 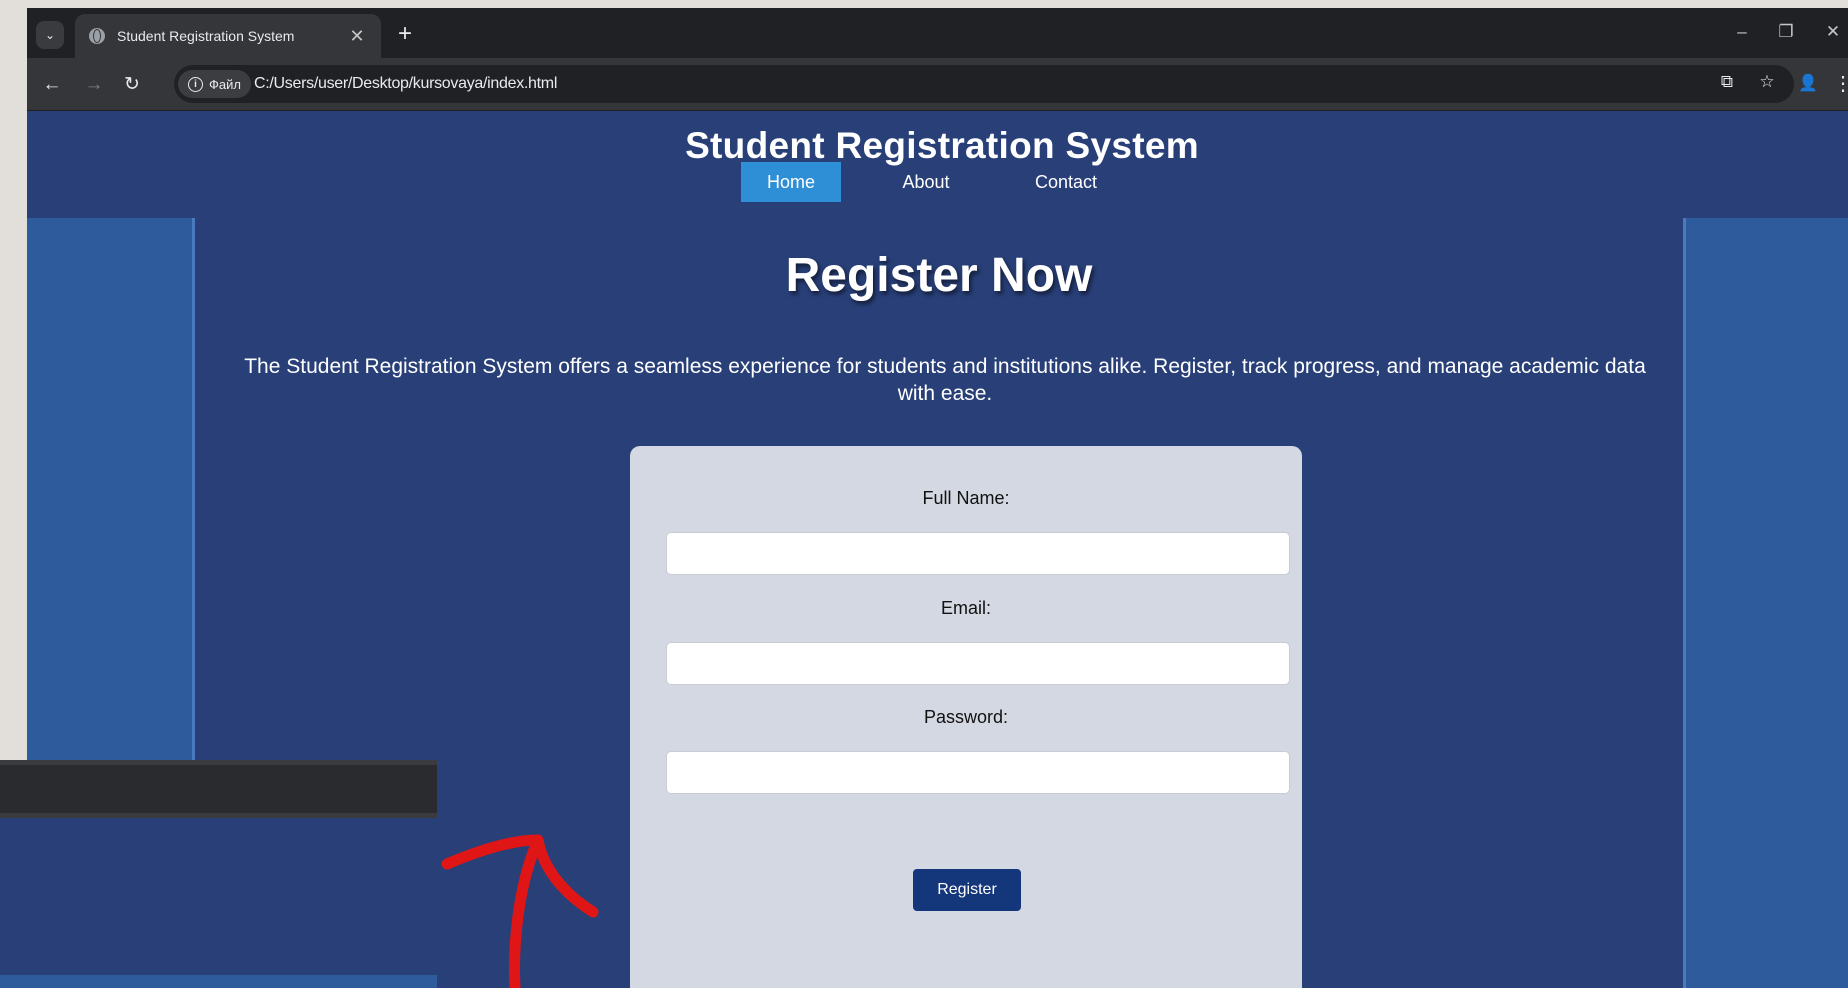 What do you see at coordinates (225, 84) in the screenshot?
I see `site-chip-label: Файл` at bounding box center [225, 84].